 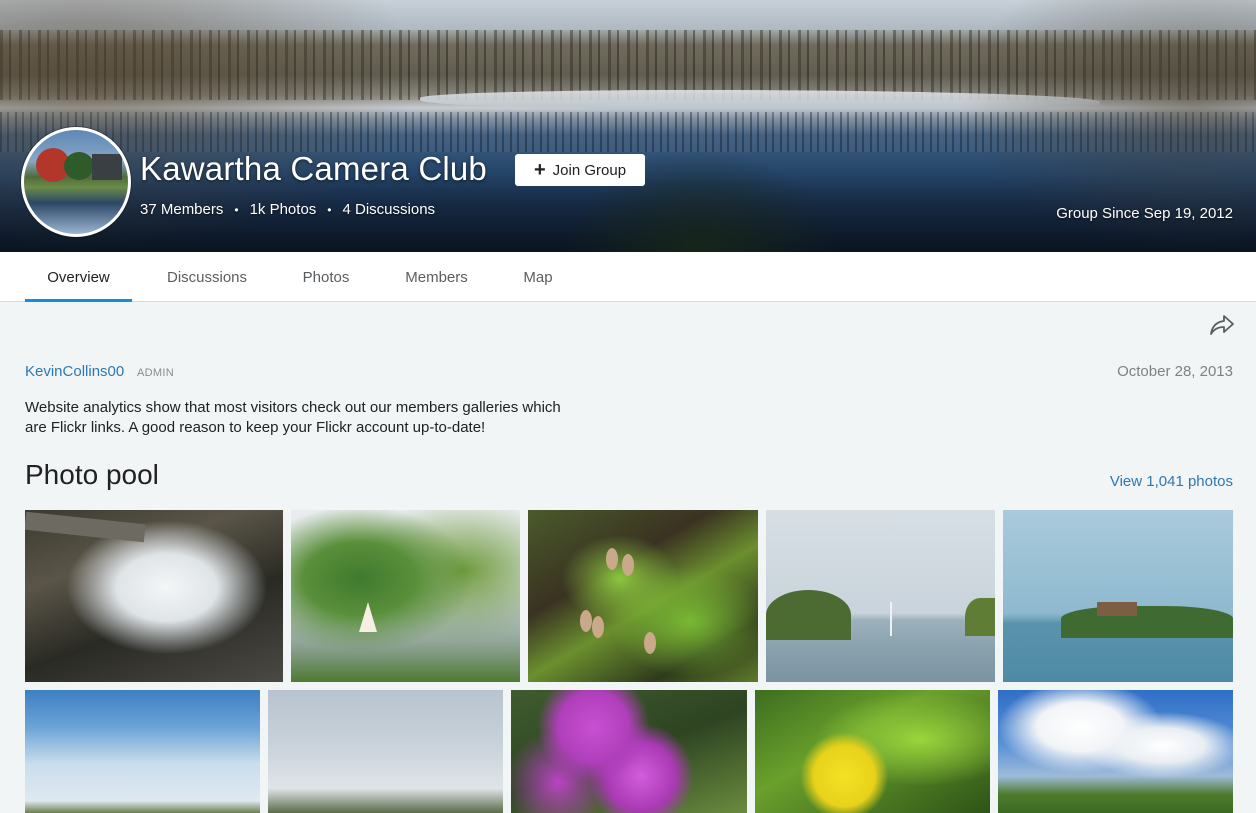 I want to click on photo-thumbnail-purple-rhododendron, so click(x=629, y=751).